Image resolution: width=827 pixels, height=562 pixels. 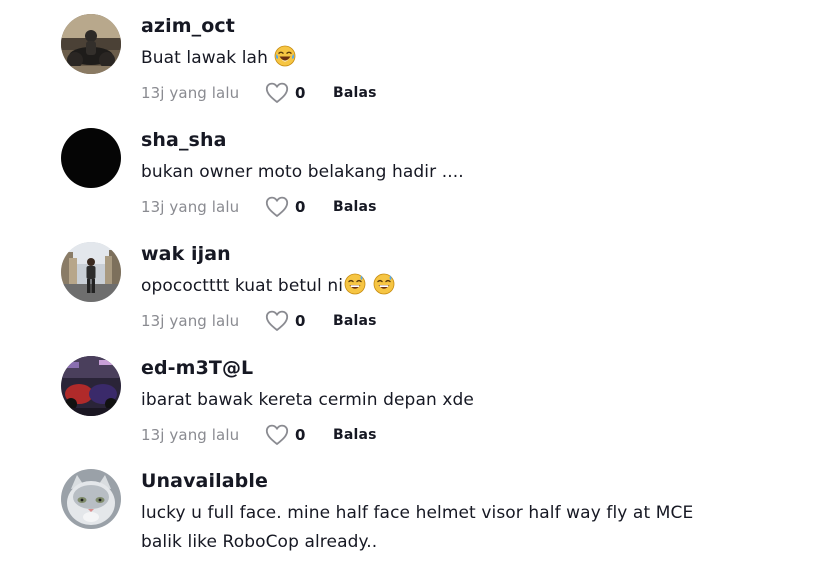 What do you see at coordinates (204, 58) in the screenshot?
I see `comment-text-content: Buat lawak lah` at bounding box center [204, 58].